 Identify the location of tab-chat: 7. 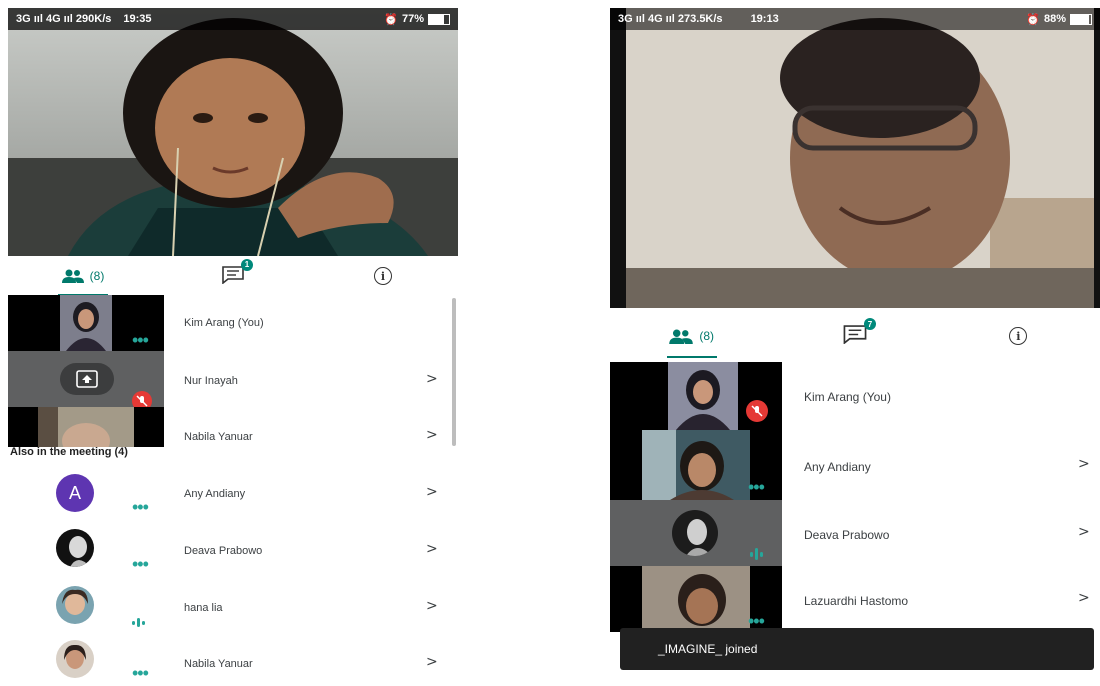
(854, 336).